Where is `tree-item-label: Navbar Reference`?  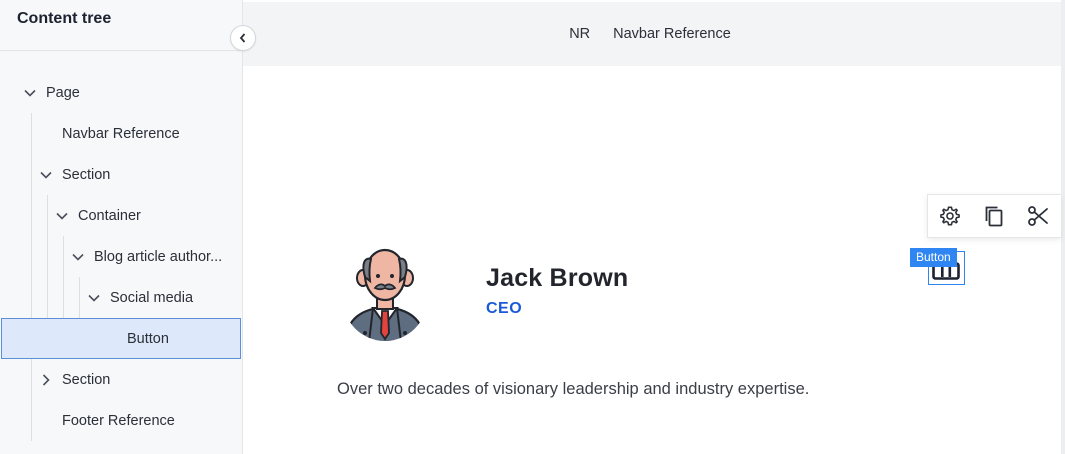 tree-item-label: Navbar Reference is located at coordinates (121, 133).